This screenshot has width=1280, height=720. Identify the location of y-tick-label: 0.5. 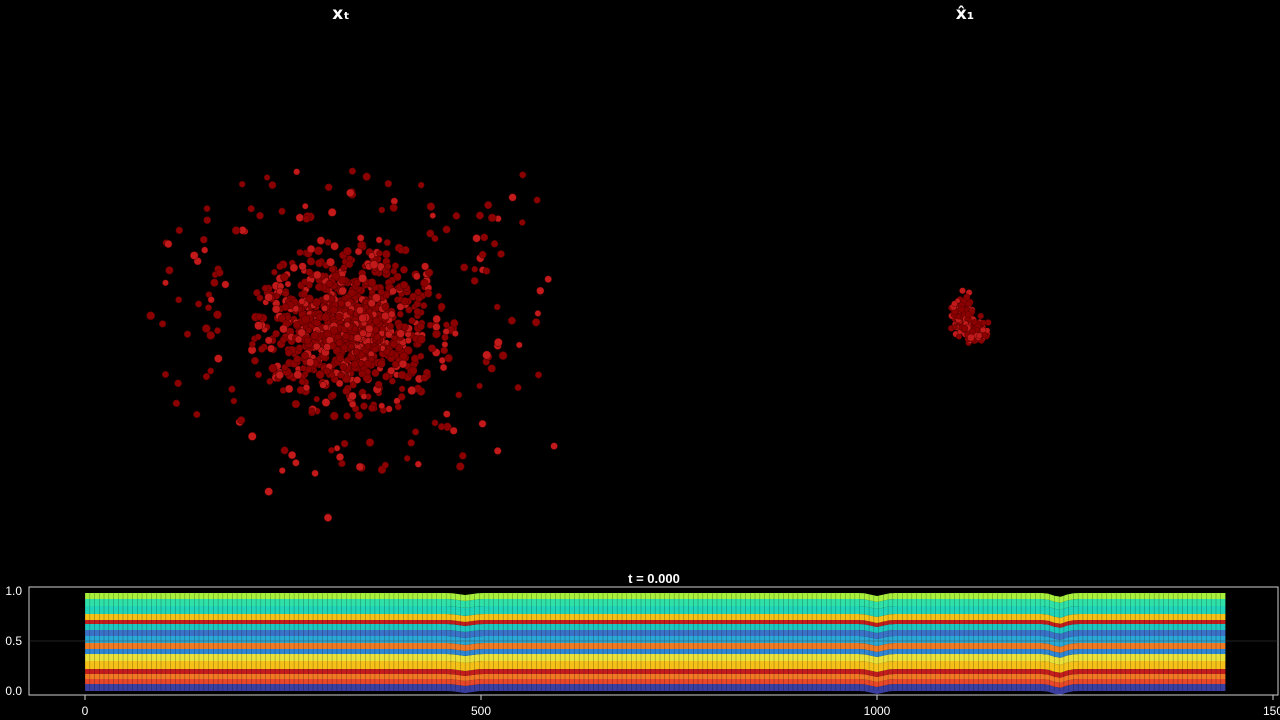
(13, 641).